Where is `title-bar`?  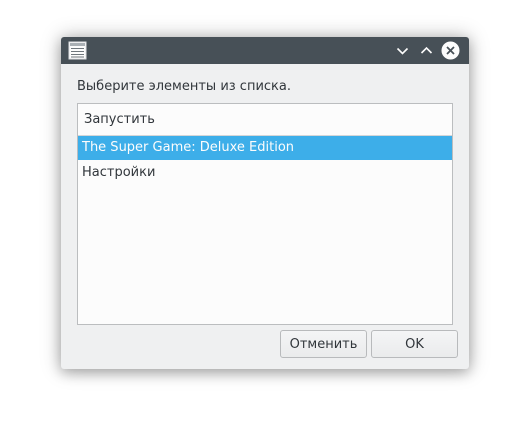
title-bar is located at coordinates (265, 50).